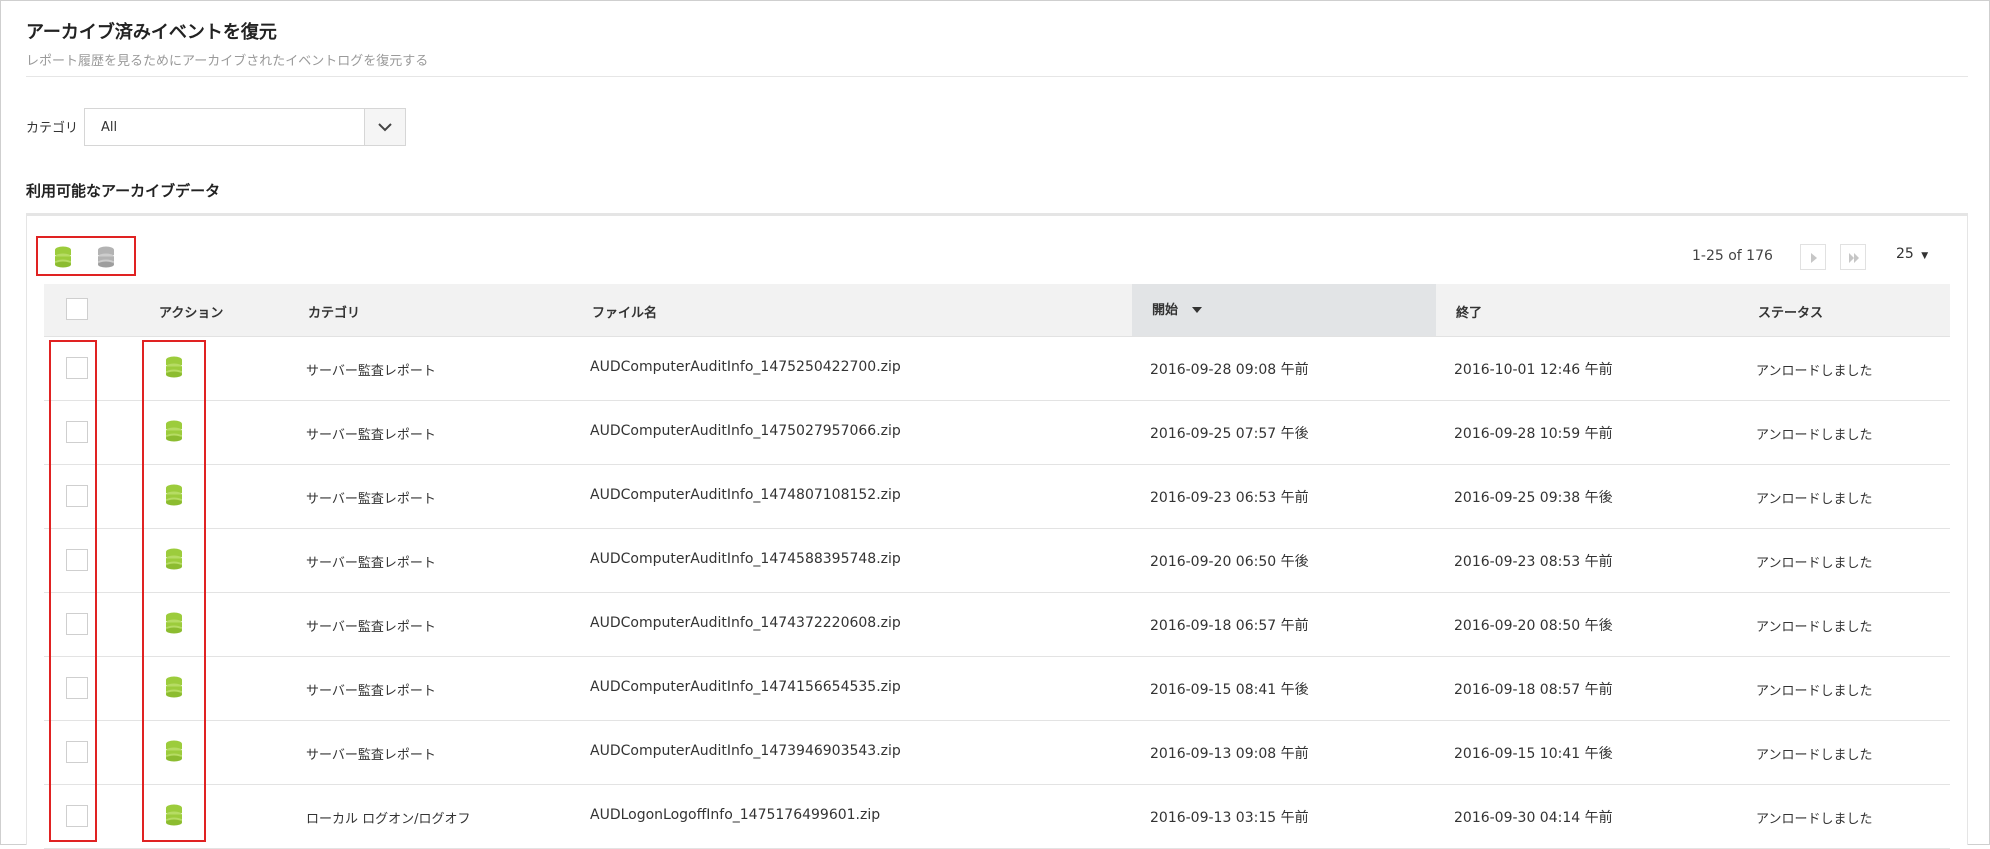 The width and height of the screenshot is (1990, 849). Describe the element at coordinates (745, 559) in the screenshot. I see `row-filename: AUDComputerAuditInfo_1474588395748.zip` at that location.